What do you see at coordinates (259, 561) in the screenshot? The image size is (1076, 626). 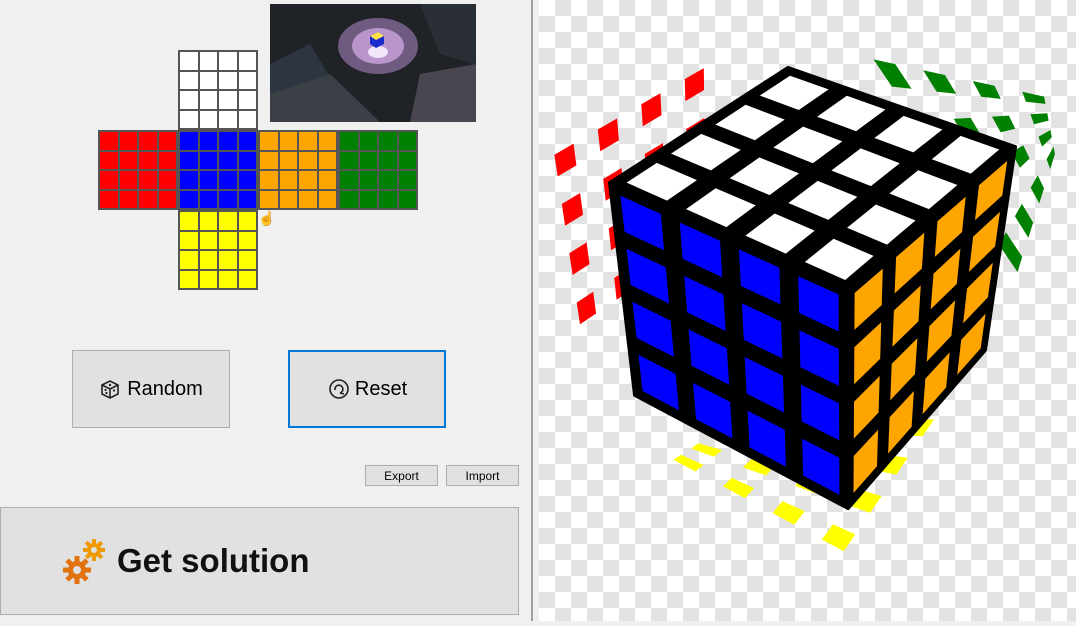 I see `get-solution-button: Get solution` at bounding box center [259, 561].